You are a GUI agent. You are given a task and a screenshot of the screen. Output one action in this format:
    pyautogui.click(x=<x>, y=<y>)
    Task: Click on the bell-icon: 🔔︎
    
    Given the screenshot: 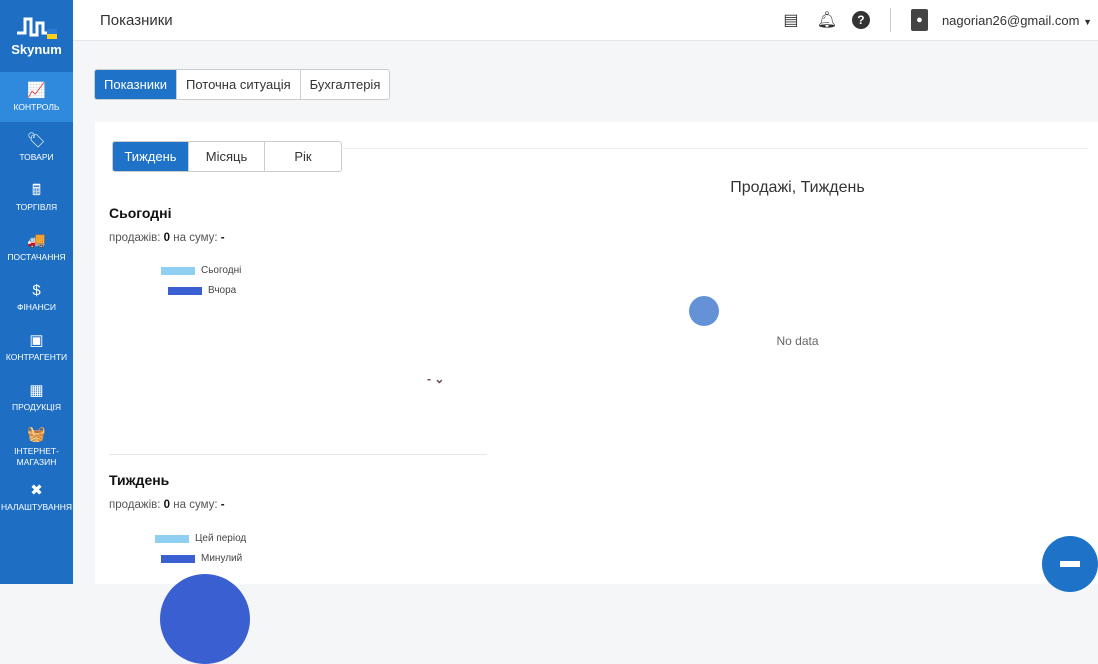 What is the action you would take?
    pyautogui.click(x=827, y=20)
    